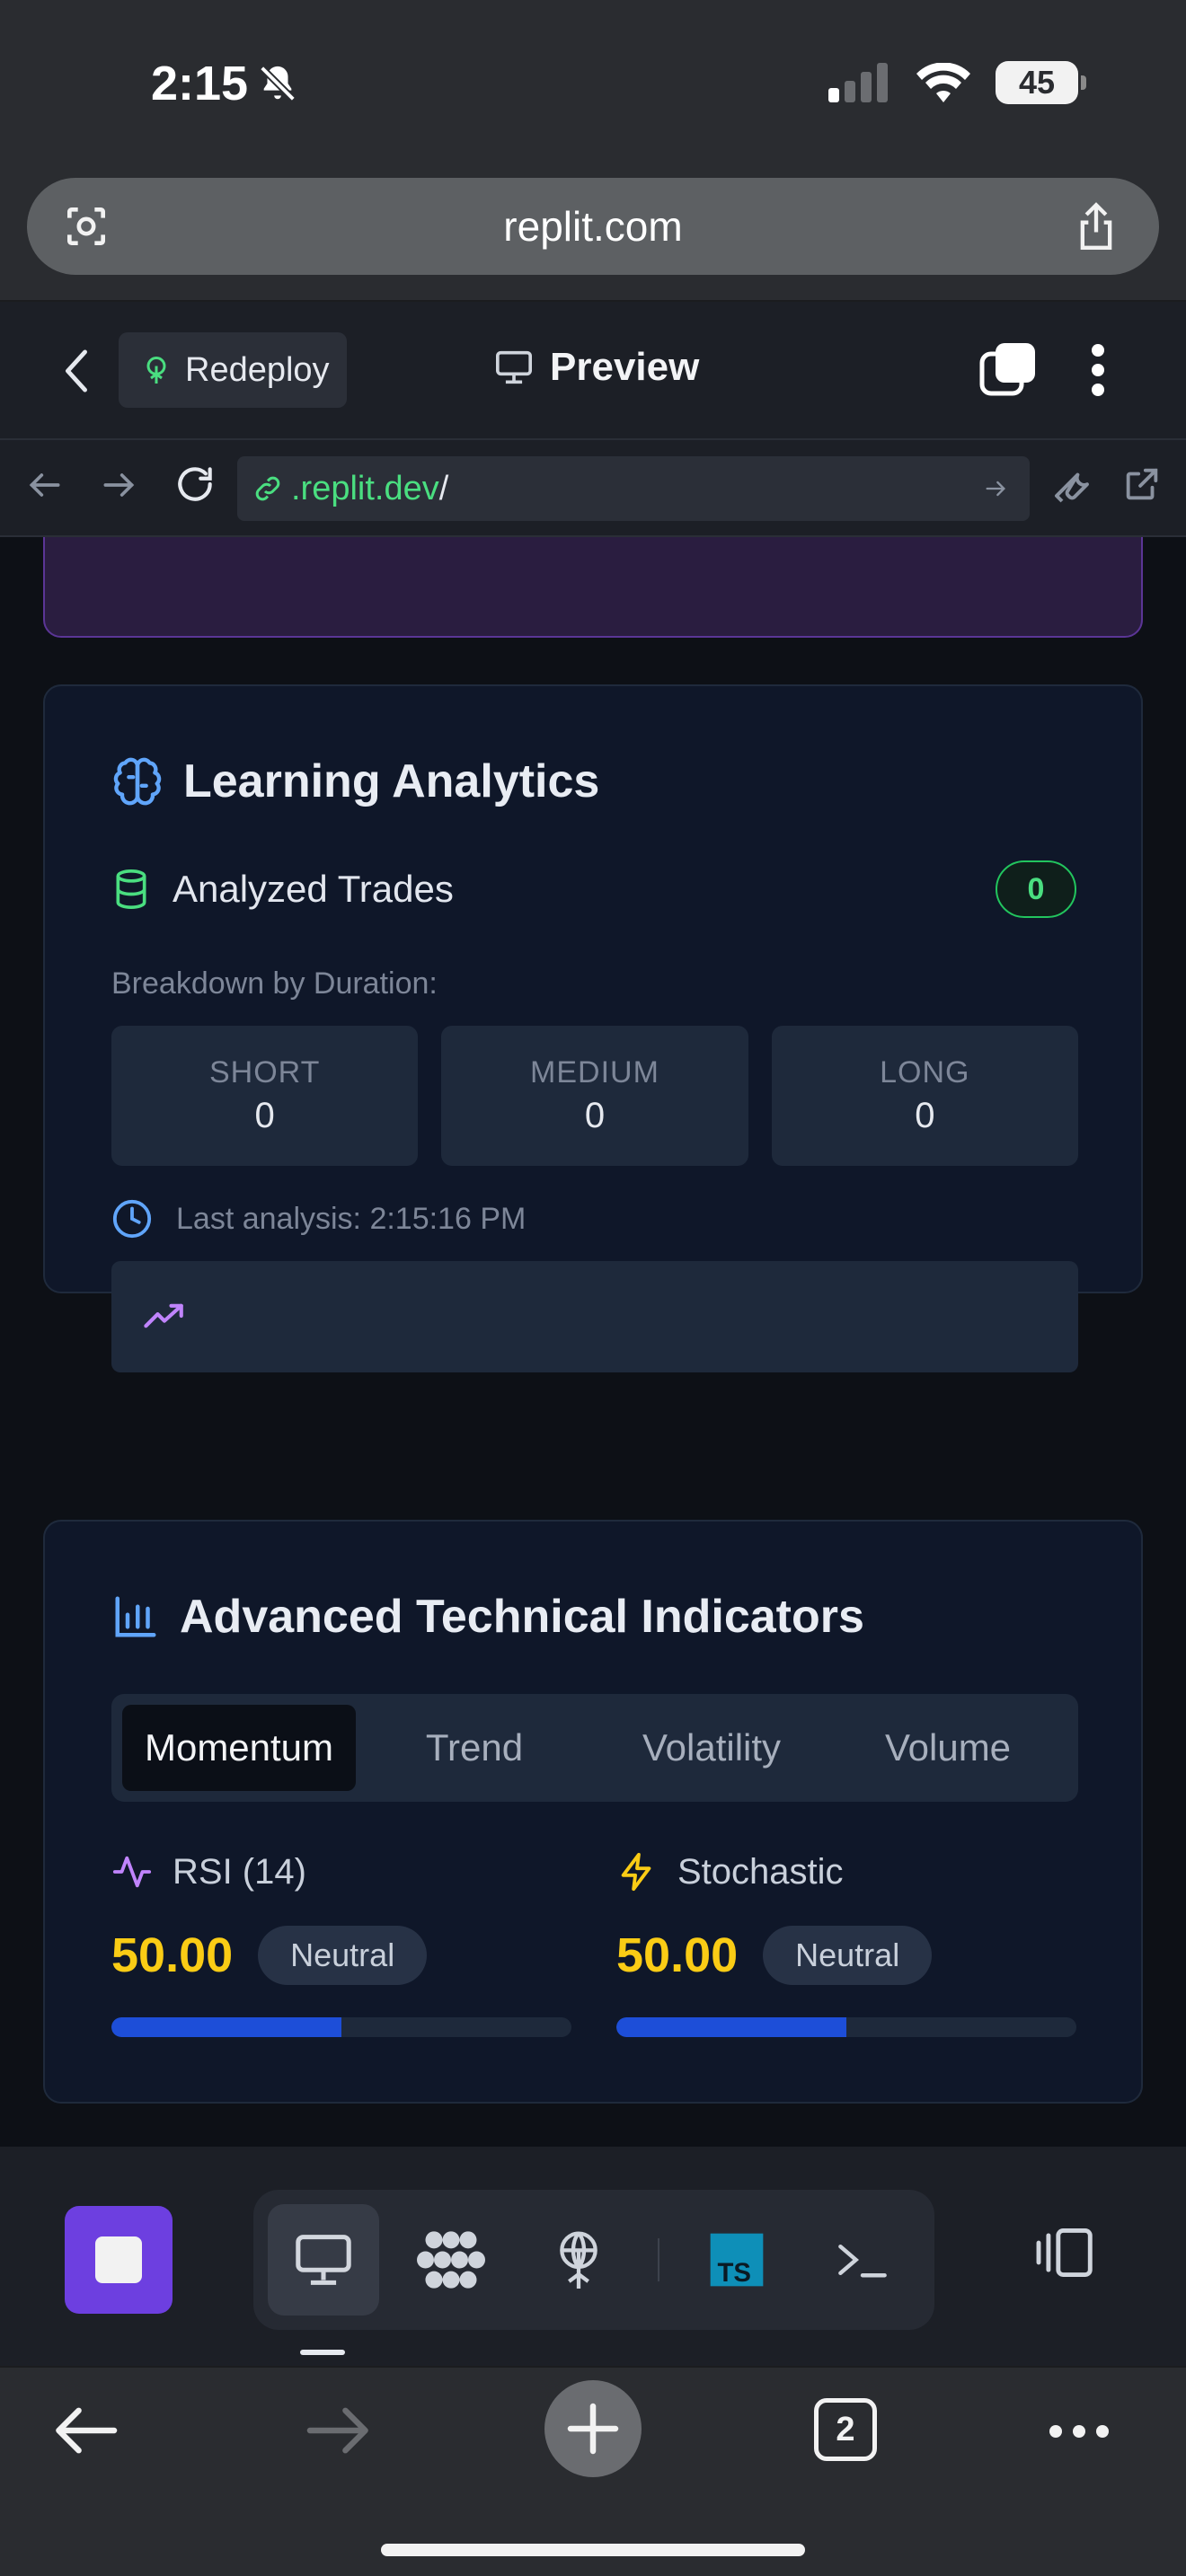  Describe the element at coordinates (76, 371) in the screenshot. I see `chevron-left-icon` at that location.